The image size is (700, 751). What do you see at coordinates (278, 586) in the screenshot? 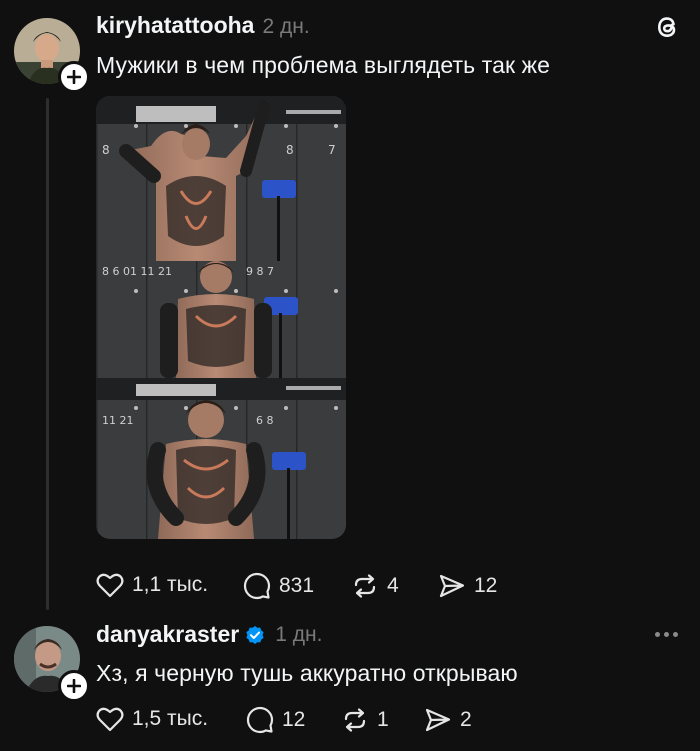
I see `comment-button: 831` at bounding box center [278, 586].